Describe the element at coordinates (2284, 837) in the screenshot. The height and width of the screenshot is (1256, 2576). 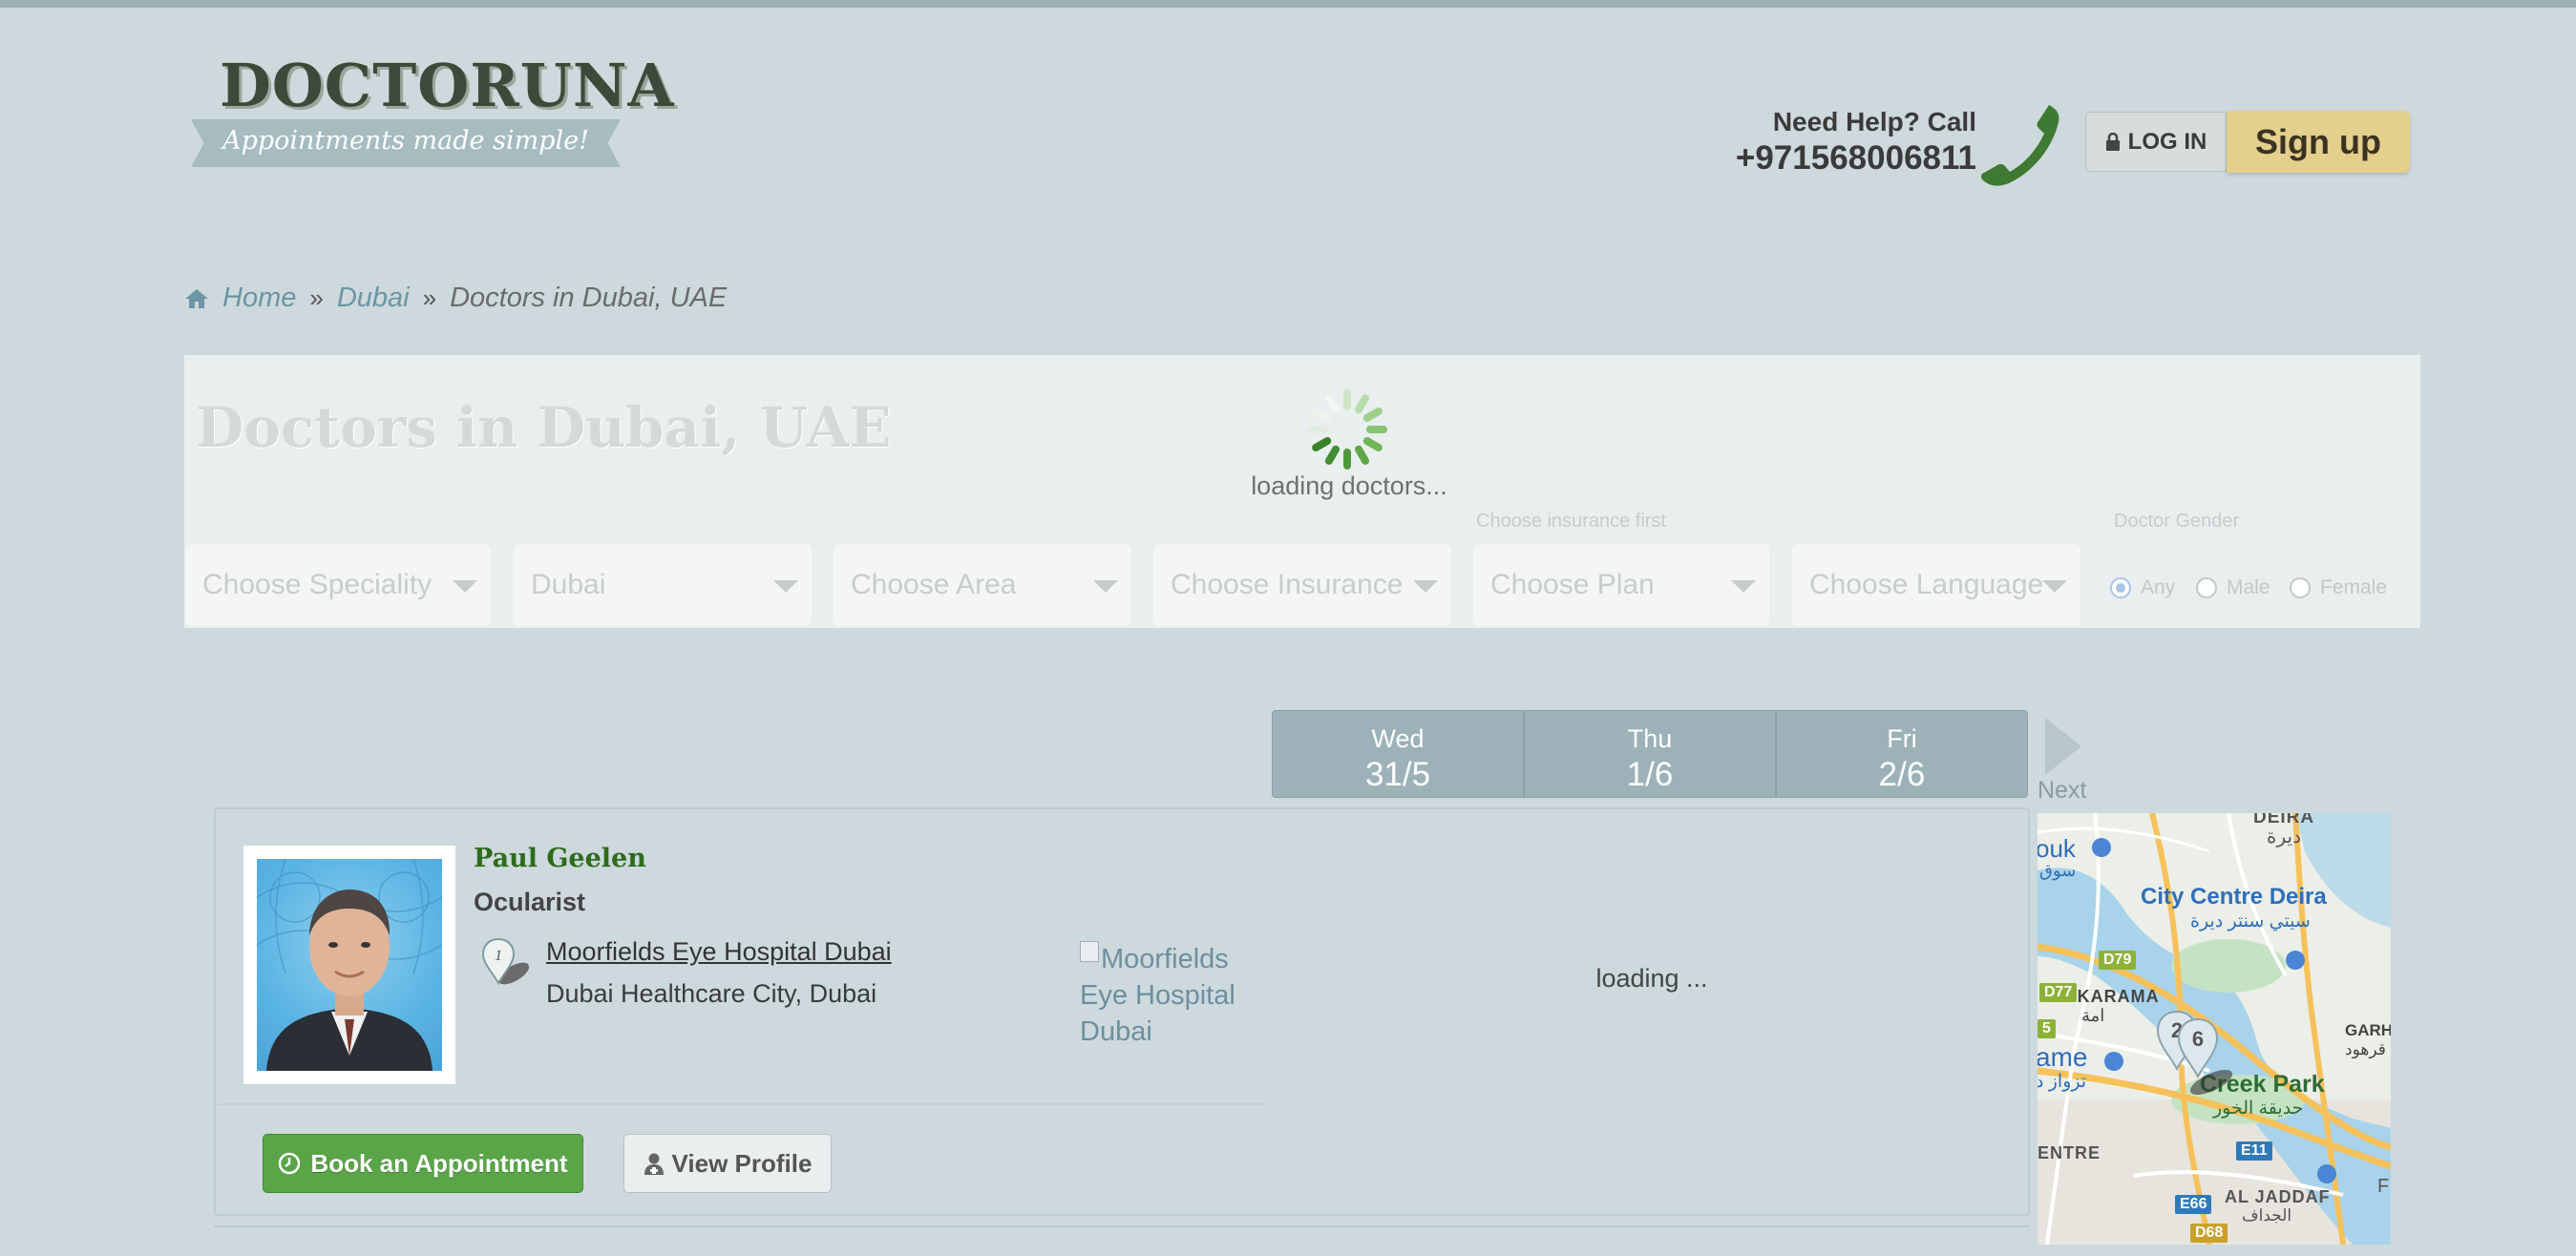
I see `map-label-deira-ar: ديرة` at that location.